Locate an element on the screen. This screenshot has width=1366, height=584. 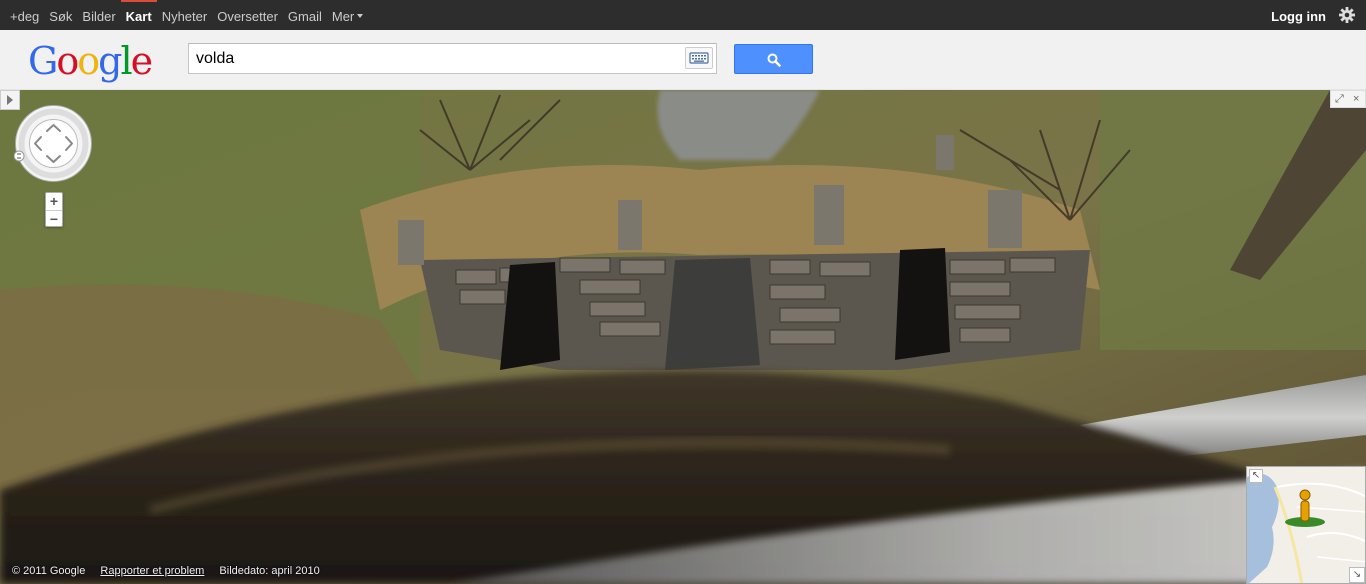
copyright-text: © 2011 Google is located at coordinates (49, 571).